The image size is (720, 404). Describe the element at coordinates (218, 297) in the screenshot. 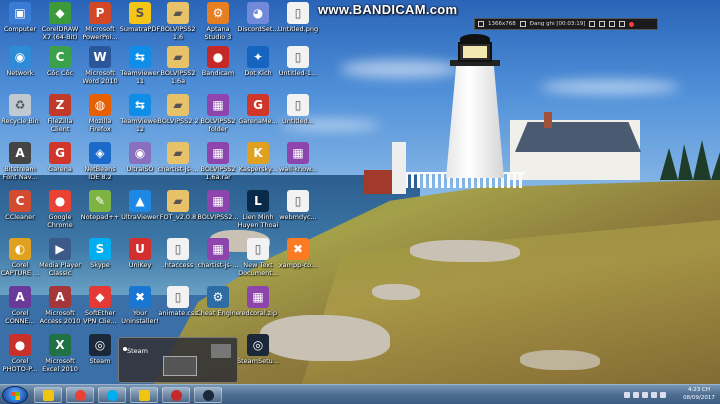

I see `cheat-engine-icon: ⚙` at that location.